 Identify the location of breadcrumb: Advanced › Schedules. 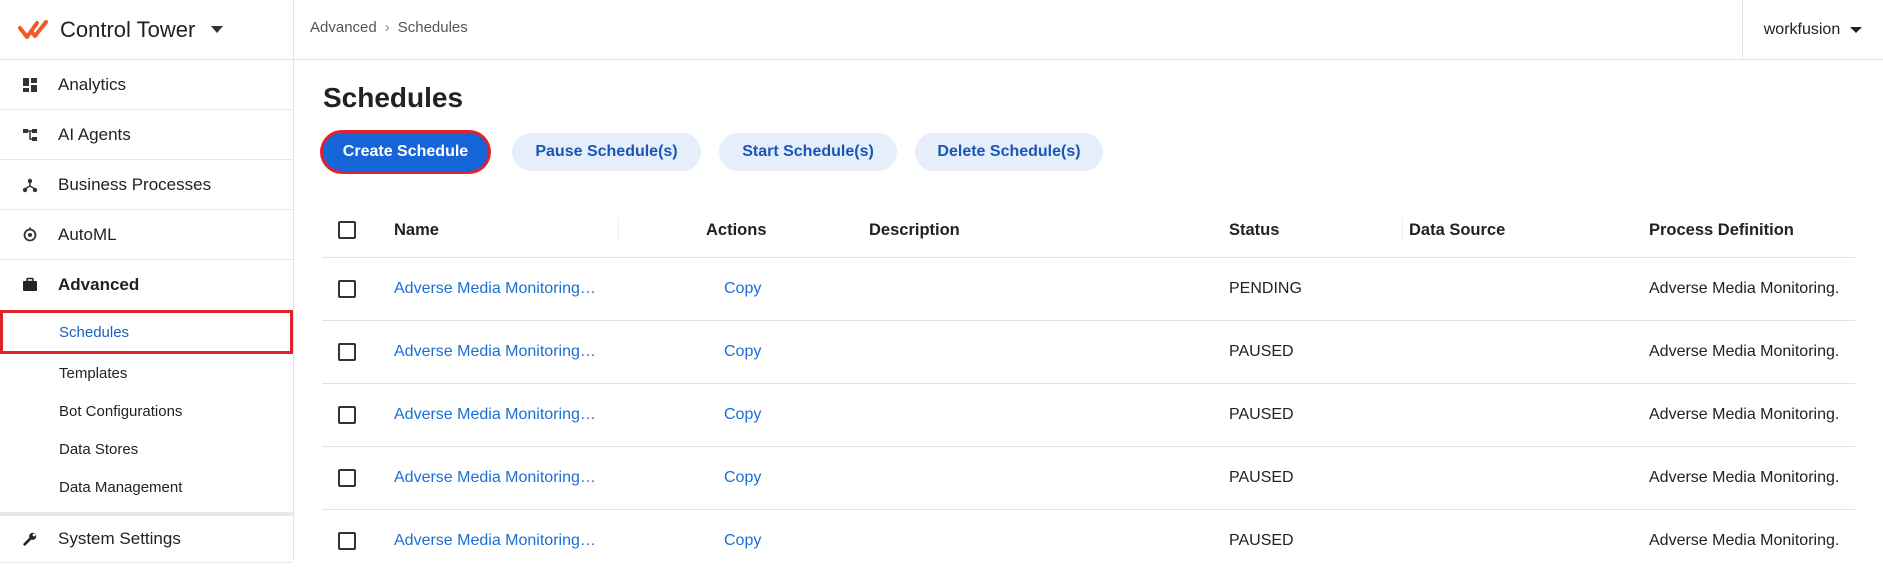
(389, 27).